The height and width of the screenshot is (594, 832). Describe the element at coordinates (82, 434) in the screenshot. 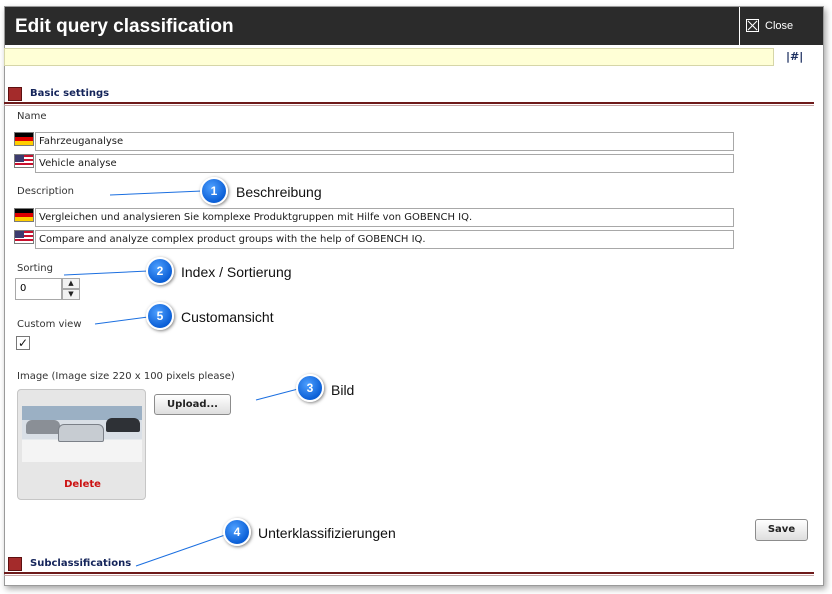

I see `vehicle-image` at that location.